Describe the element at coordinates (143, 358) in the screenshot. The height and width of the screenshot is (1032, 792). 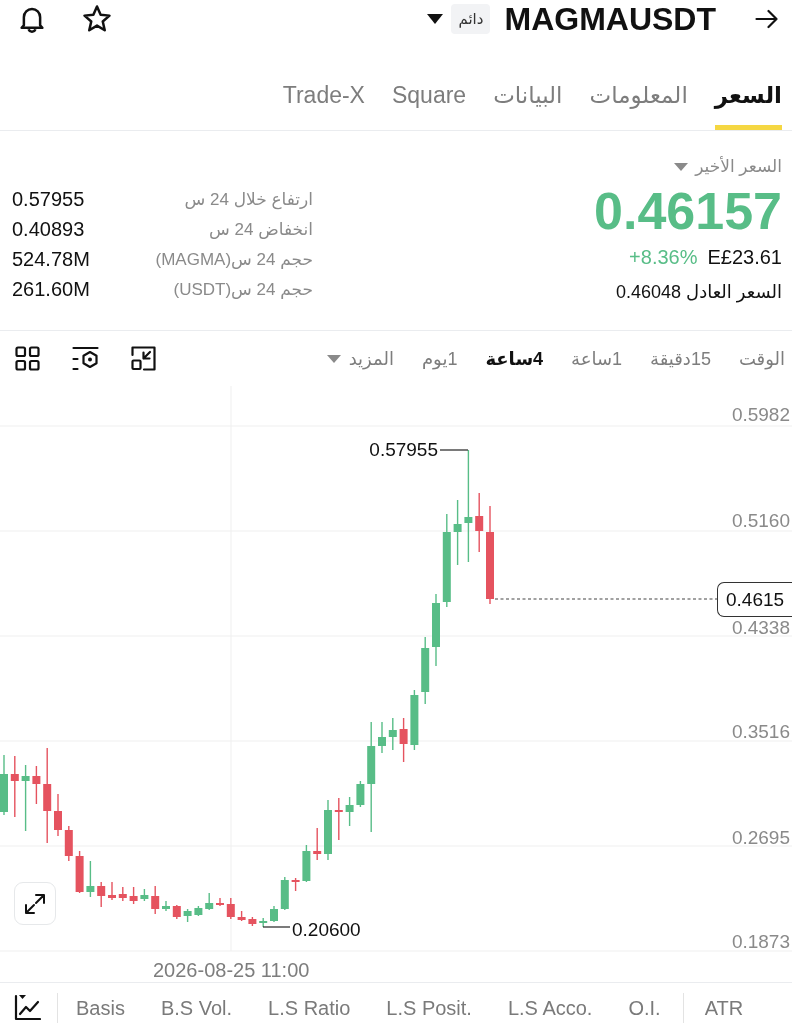
I see `shrink-icon` at that location.